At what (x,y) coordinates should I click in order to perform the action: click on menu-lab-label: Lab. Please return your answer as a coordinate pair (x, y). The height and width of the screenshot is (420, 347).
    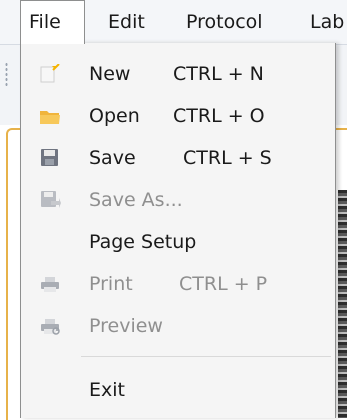
    Looking at the image, I should click on (327, 22).